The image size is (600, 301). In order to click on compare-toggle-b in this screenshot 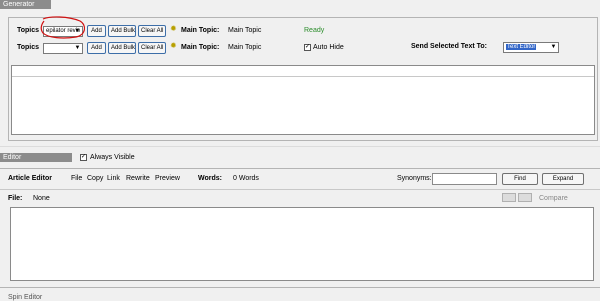, I will do `click(525, 197)`.